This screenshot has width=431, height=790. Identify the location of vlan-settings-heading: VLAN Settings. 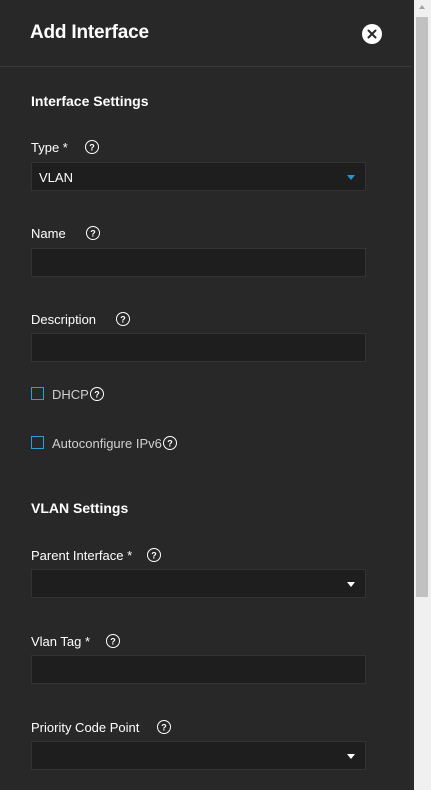
(80, 508).